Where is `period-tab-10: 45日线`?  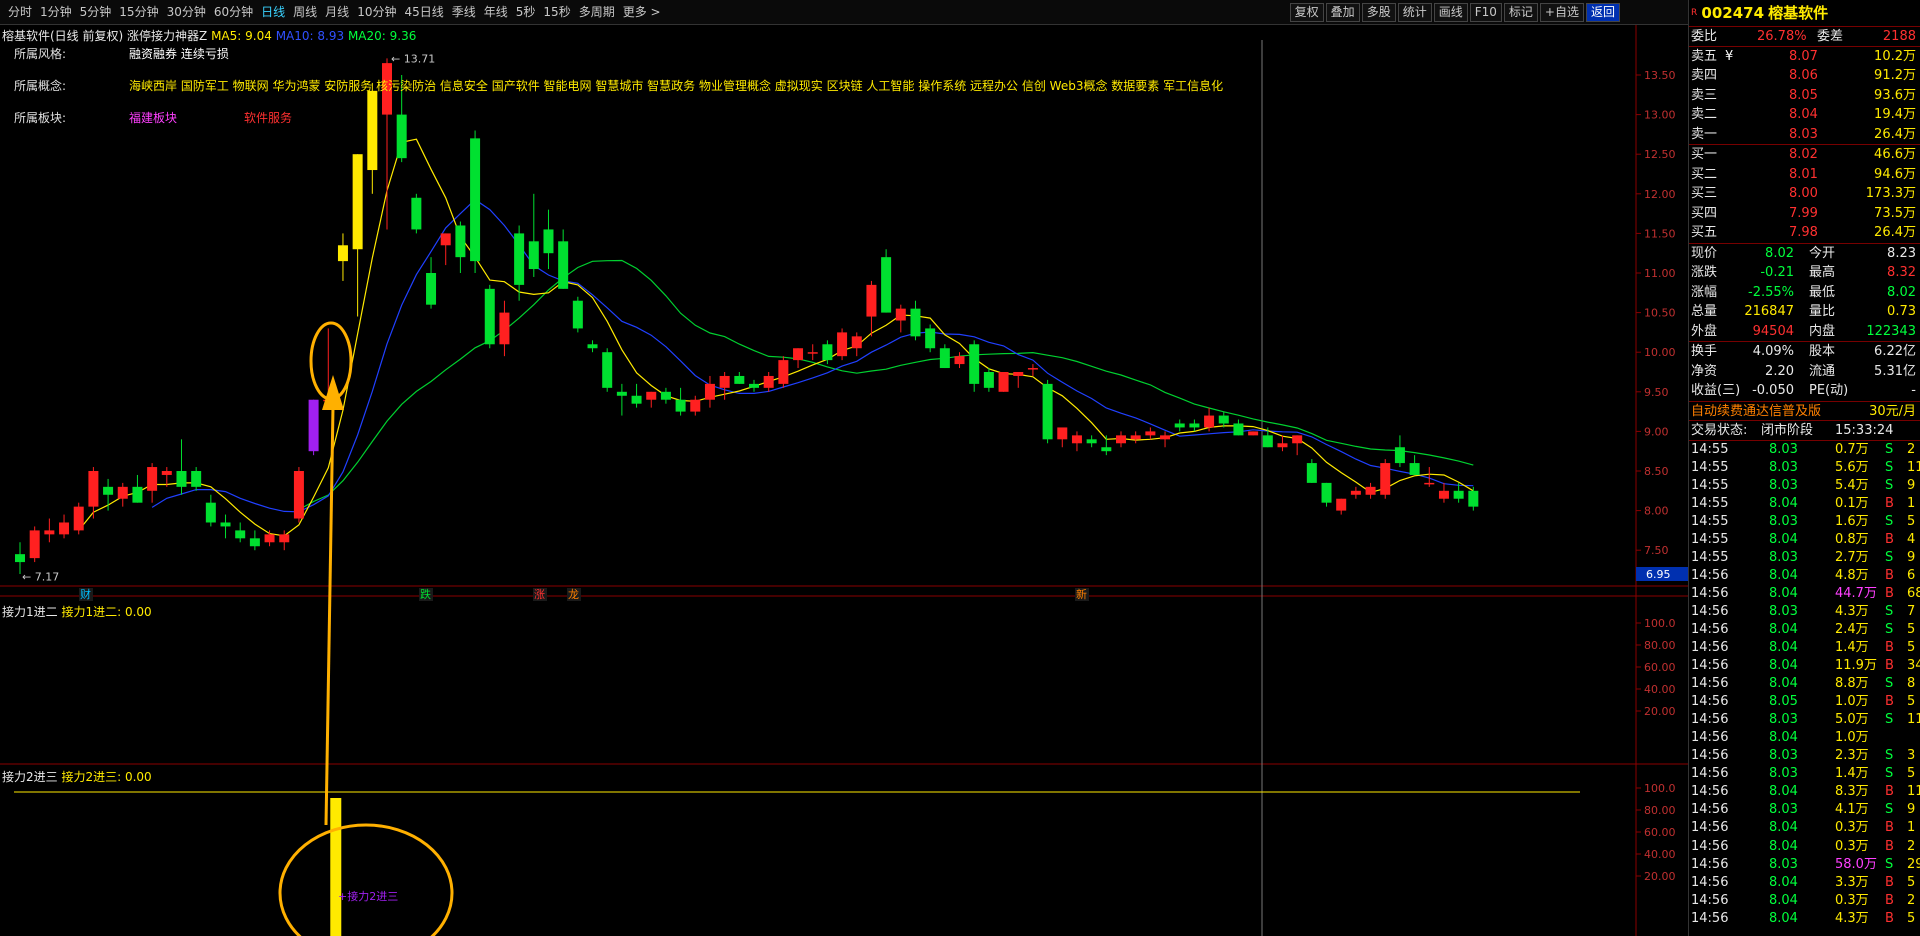 period-tab-10: 45日线 is located at coordinates (423, 12).